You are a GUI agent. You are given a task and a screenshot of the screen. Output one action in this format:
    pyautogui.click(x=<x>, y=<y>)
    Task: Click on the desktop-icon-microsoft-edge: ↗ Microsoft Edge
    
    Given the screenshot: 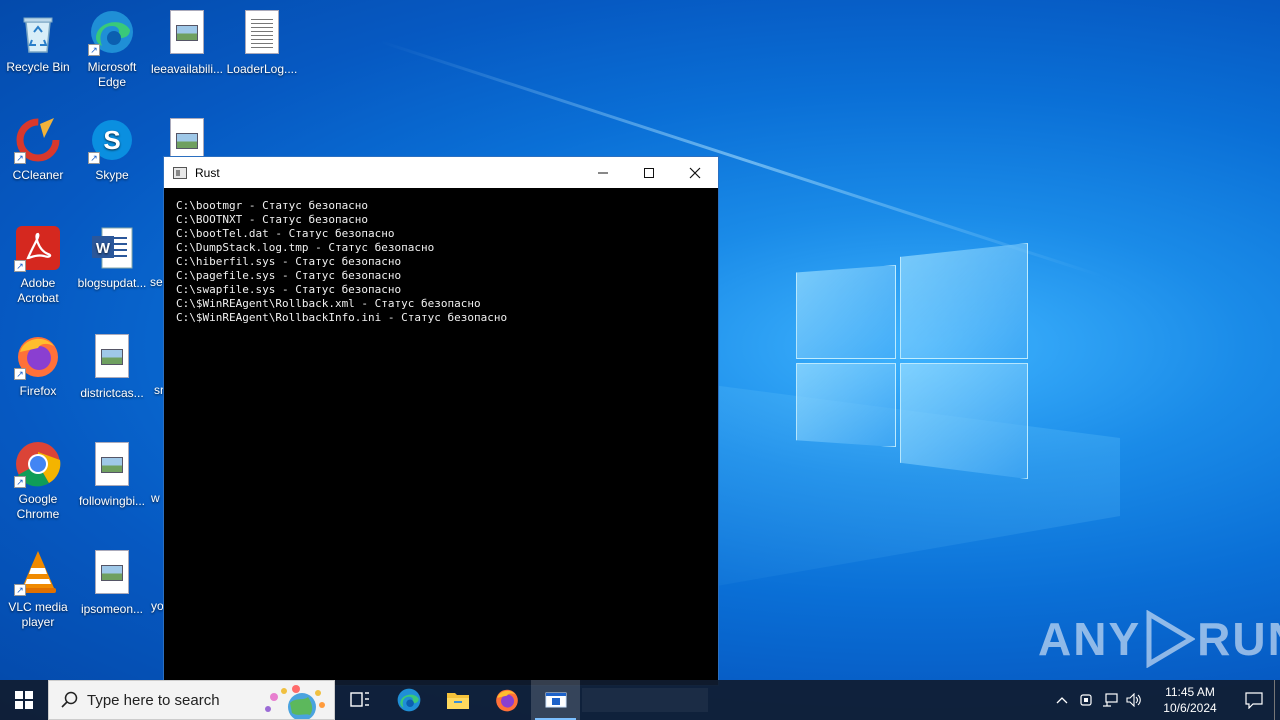 What is the action you would take?
    pyautogui.click(x=112, y=49)
    